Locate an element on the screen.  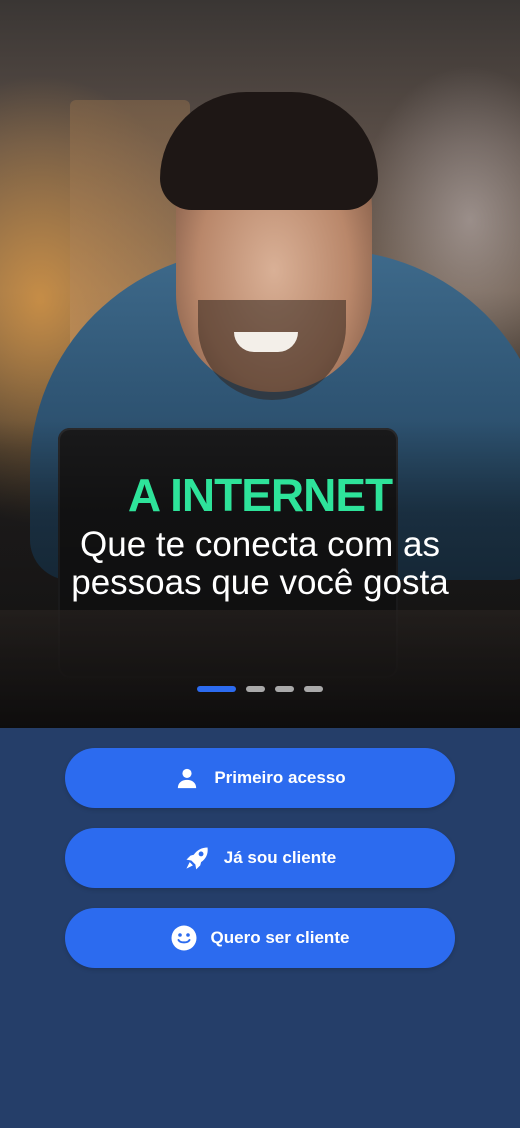
carousel-indicator is located at coordinates (260, 689).